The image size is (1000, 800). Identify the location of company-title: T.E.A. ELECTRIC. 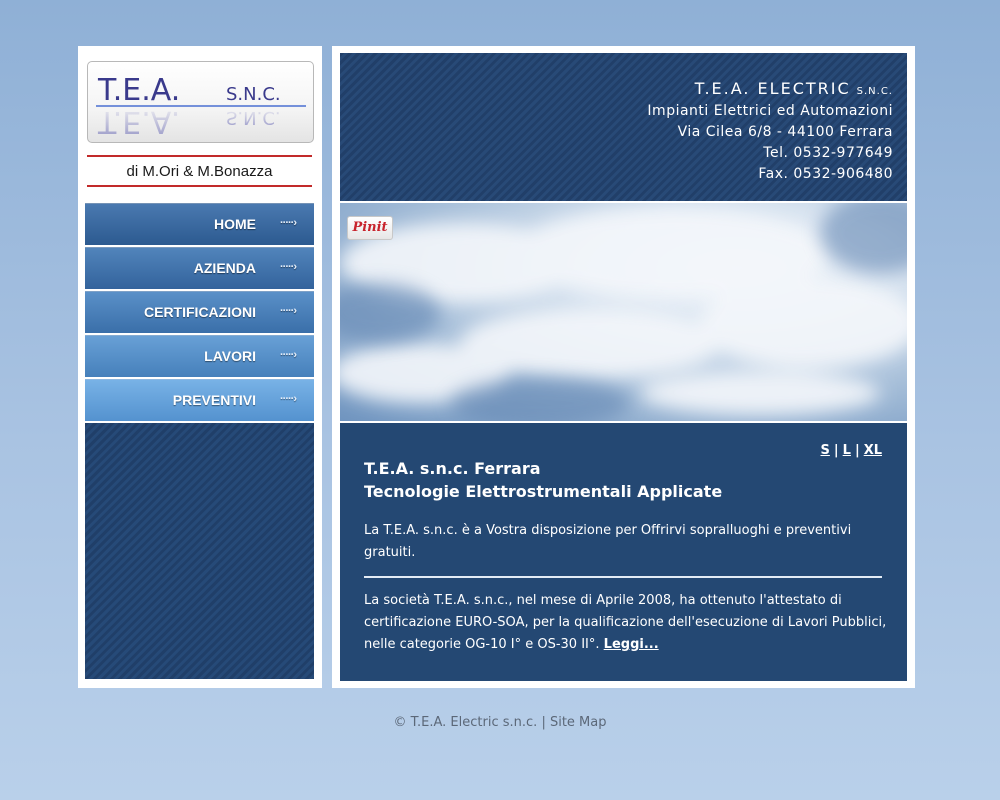
(772, 88).